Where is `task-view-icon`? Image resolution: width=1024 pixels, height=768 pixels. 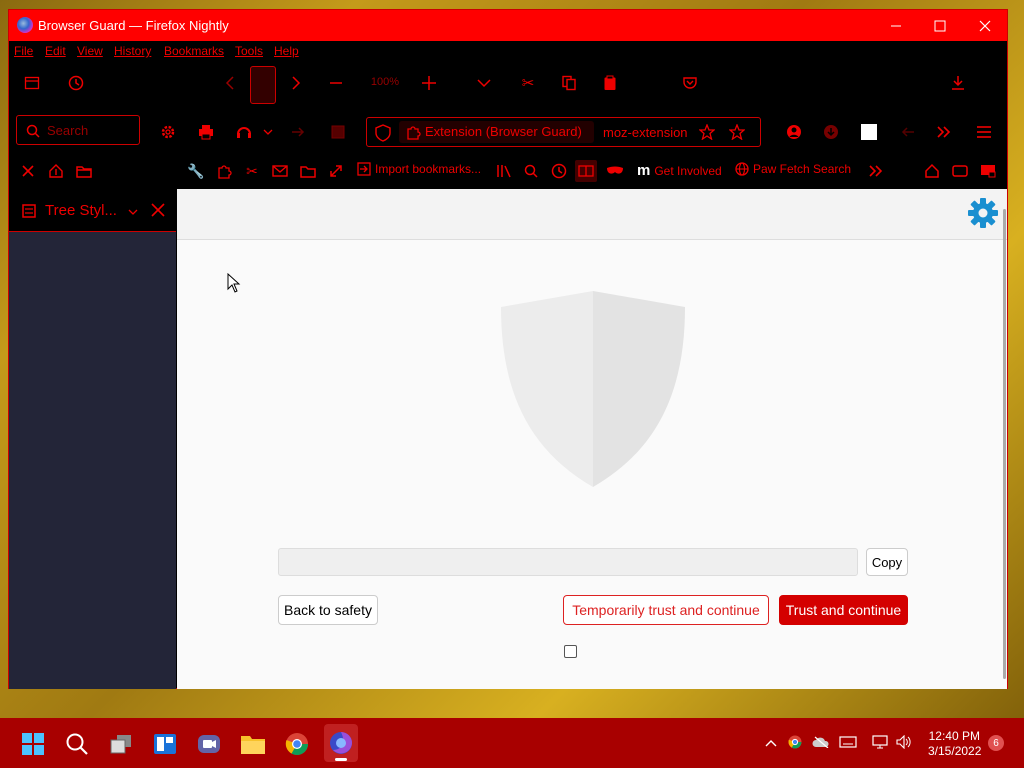 task-view-icon is located at coordinates (121, 744).